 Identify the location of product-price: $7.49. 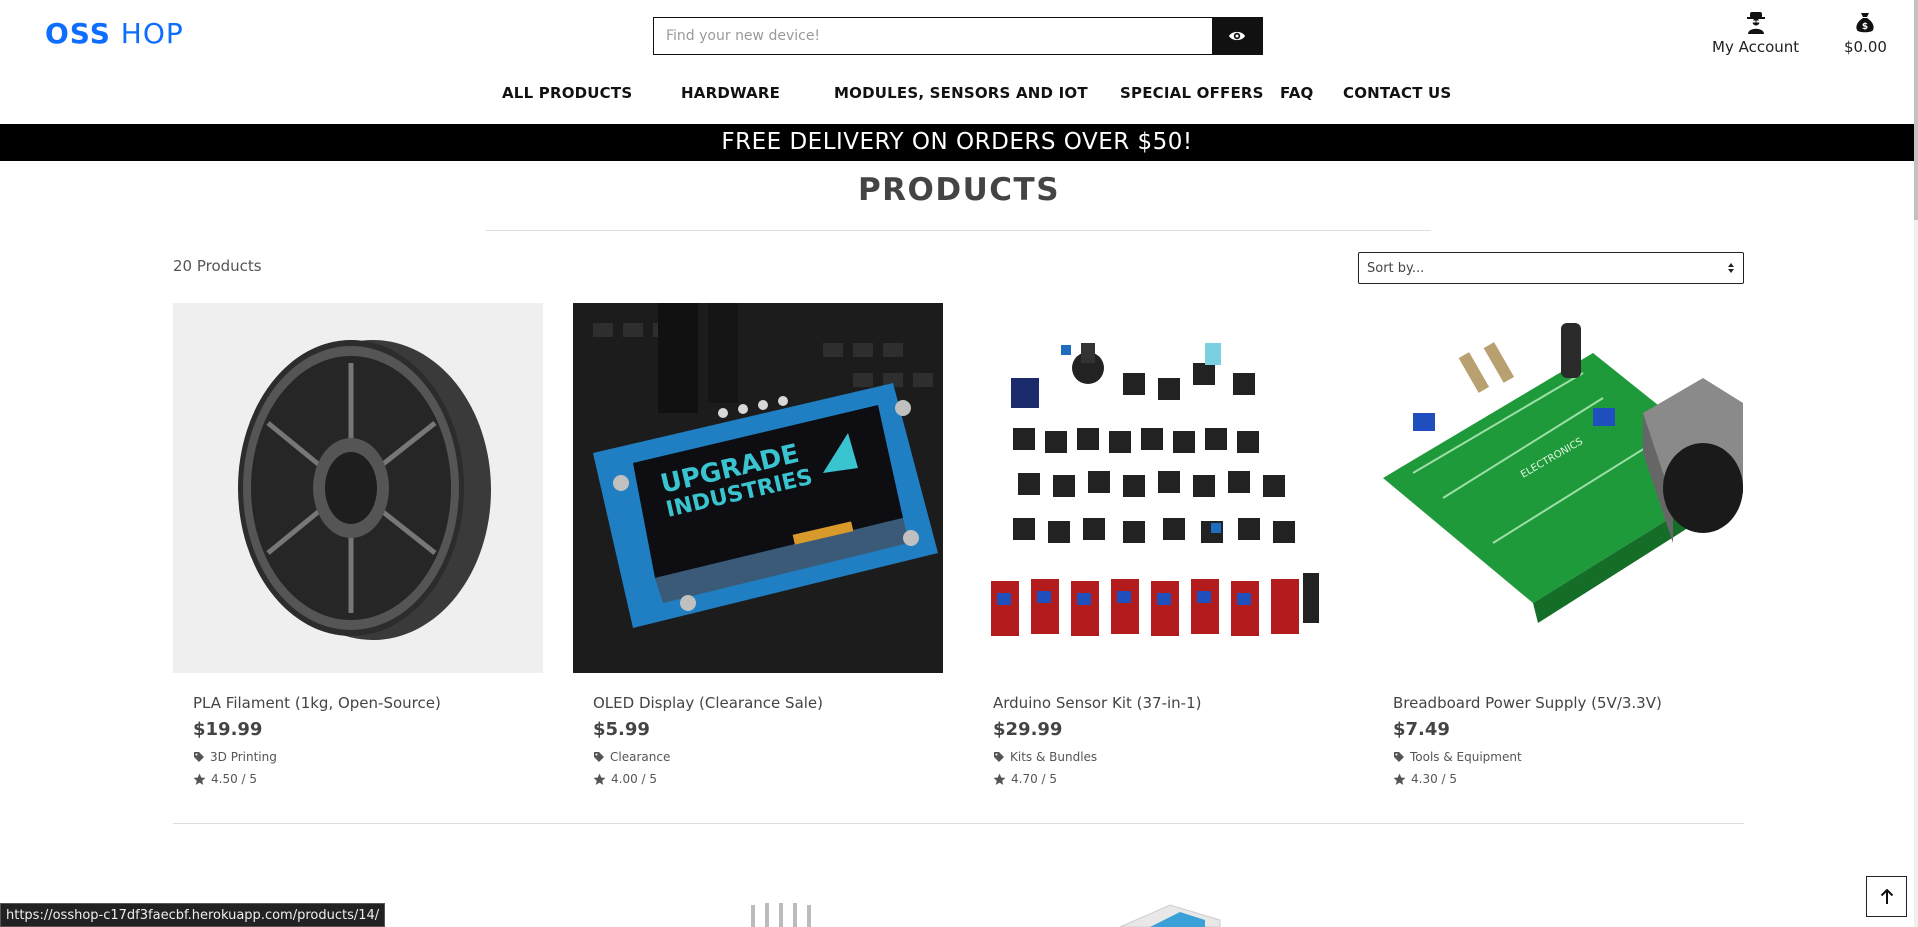
(1421, 729).